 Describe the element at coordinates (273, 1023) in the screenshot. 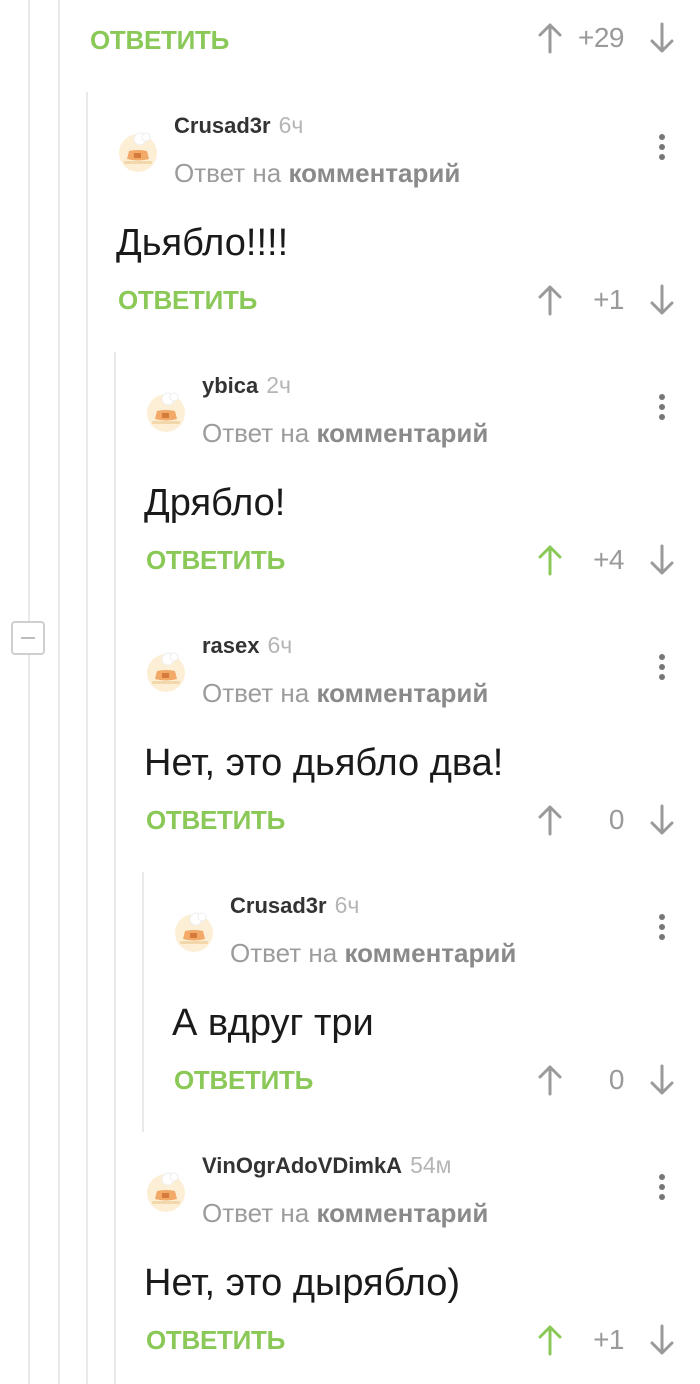

I see `comment-text: А вдруг три` at that location.